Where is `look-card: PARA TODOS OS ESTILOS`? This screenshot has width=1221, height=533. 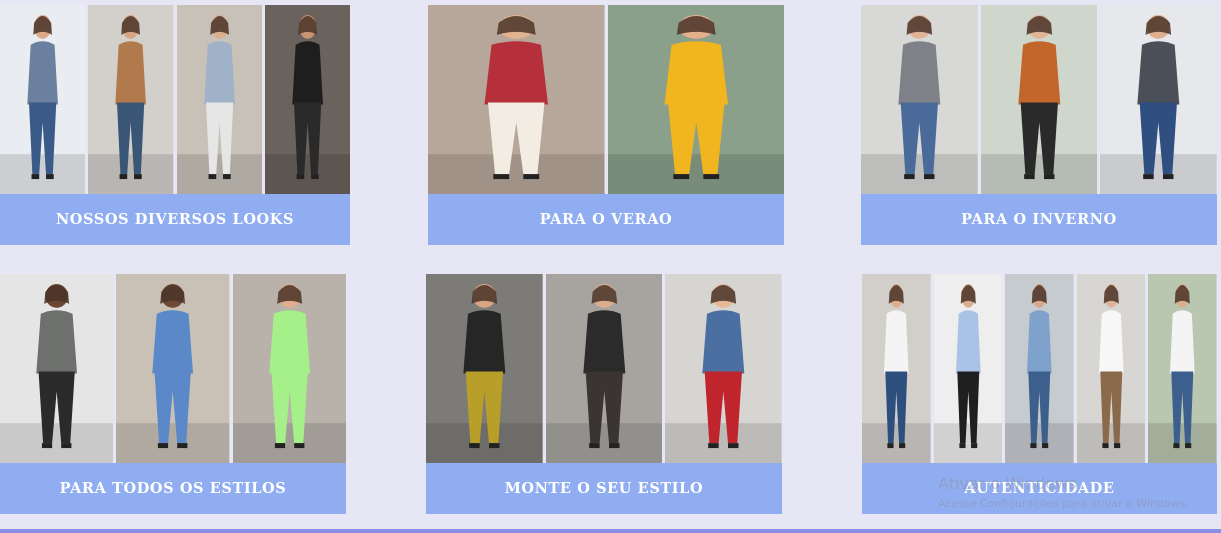
look-card: PARA TODOS OS ESTILOS is located at coordinates (173, 394).